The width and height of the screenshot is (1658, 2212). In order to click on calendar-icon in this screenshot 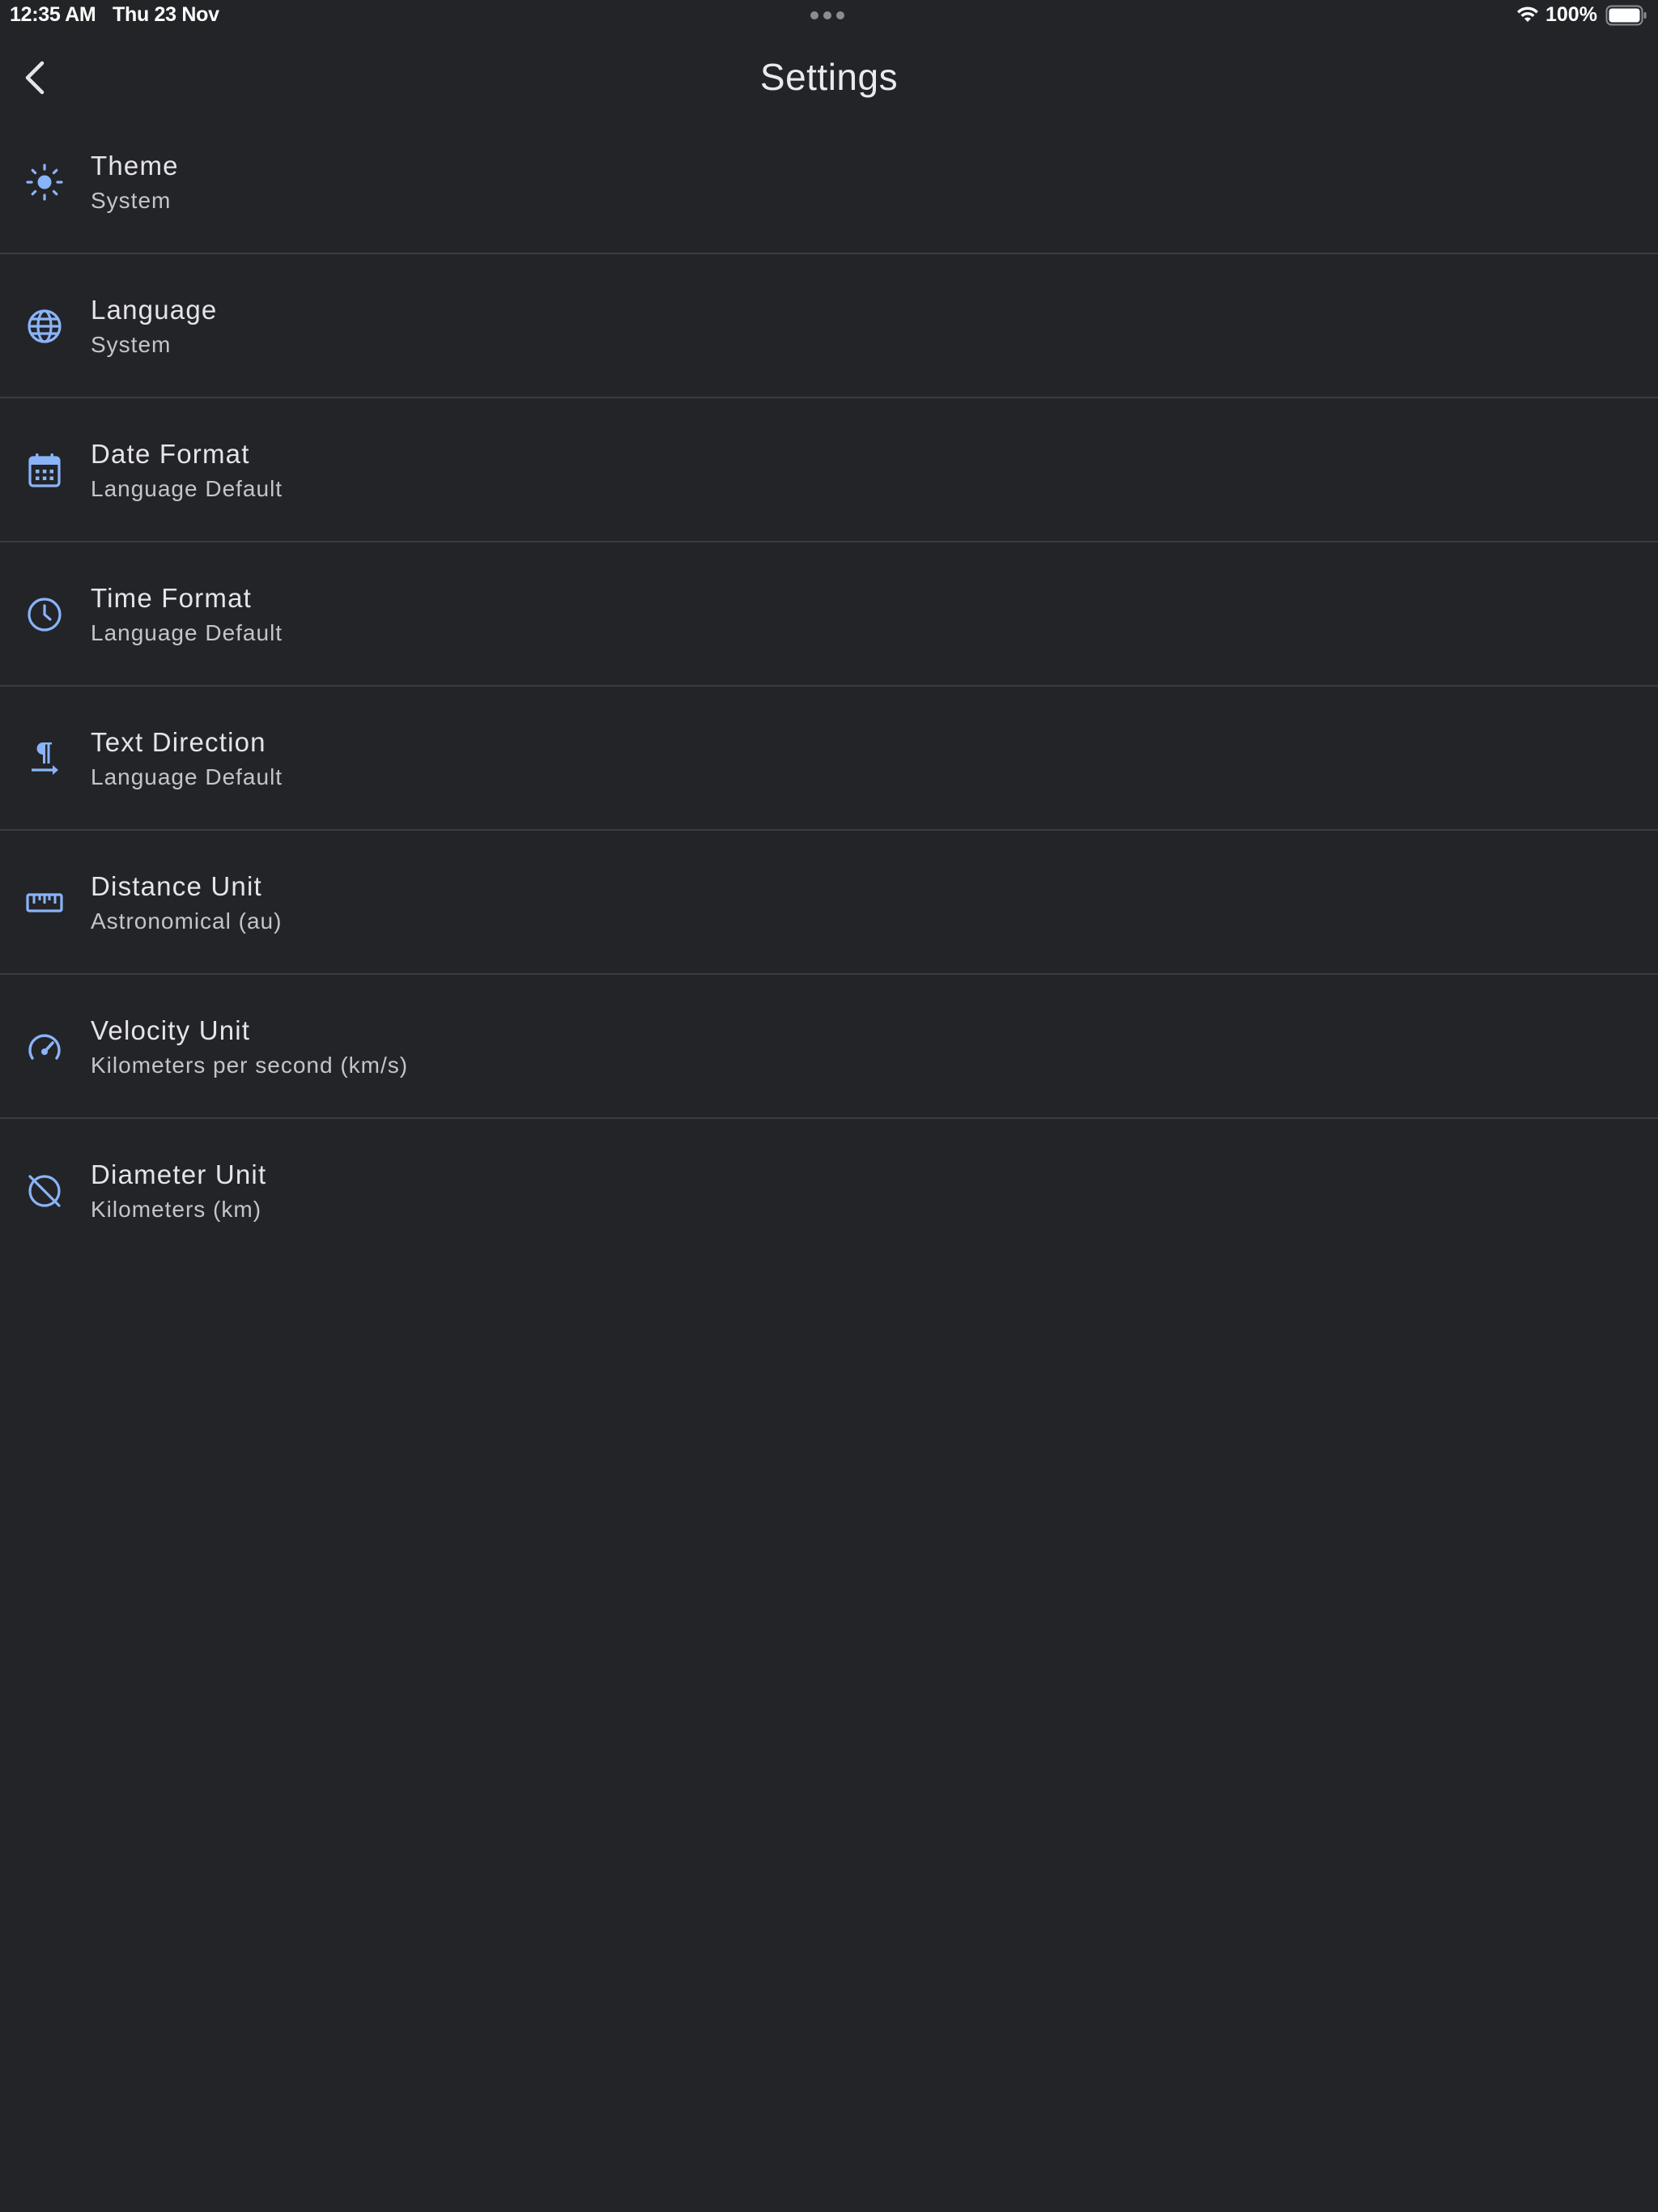, I will do `click(44, 471)`.